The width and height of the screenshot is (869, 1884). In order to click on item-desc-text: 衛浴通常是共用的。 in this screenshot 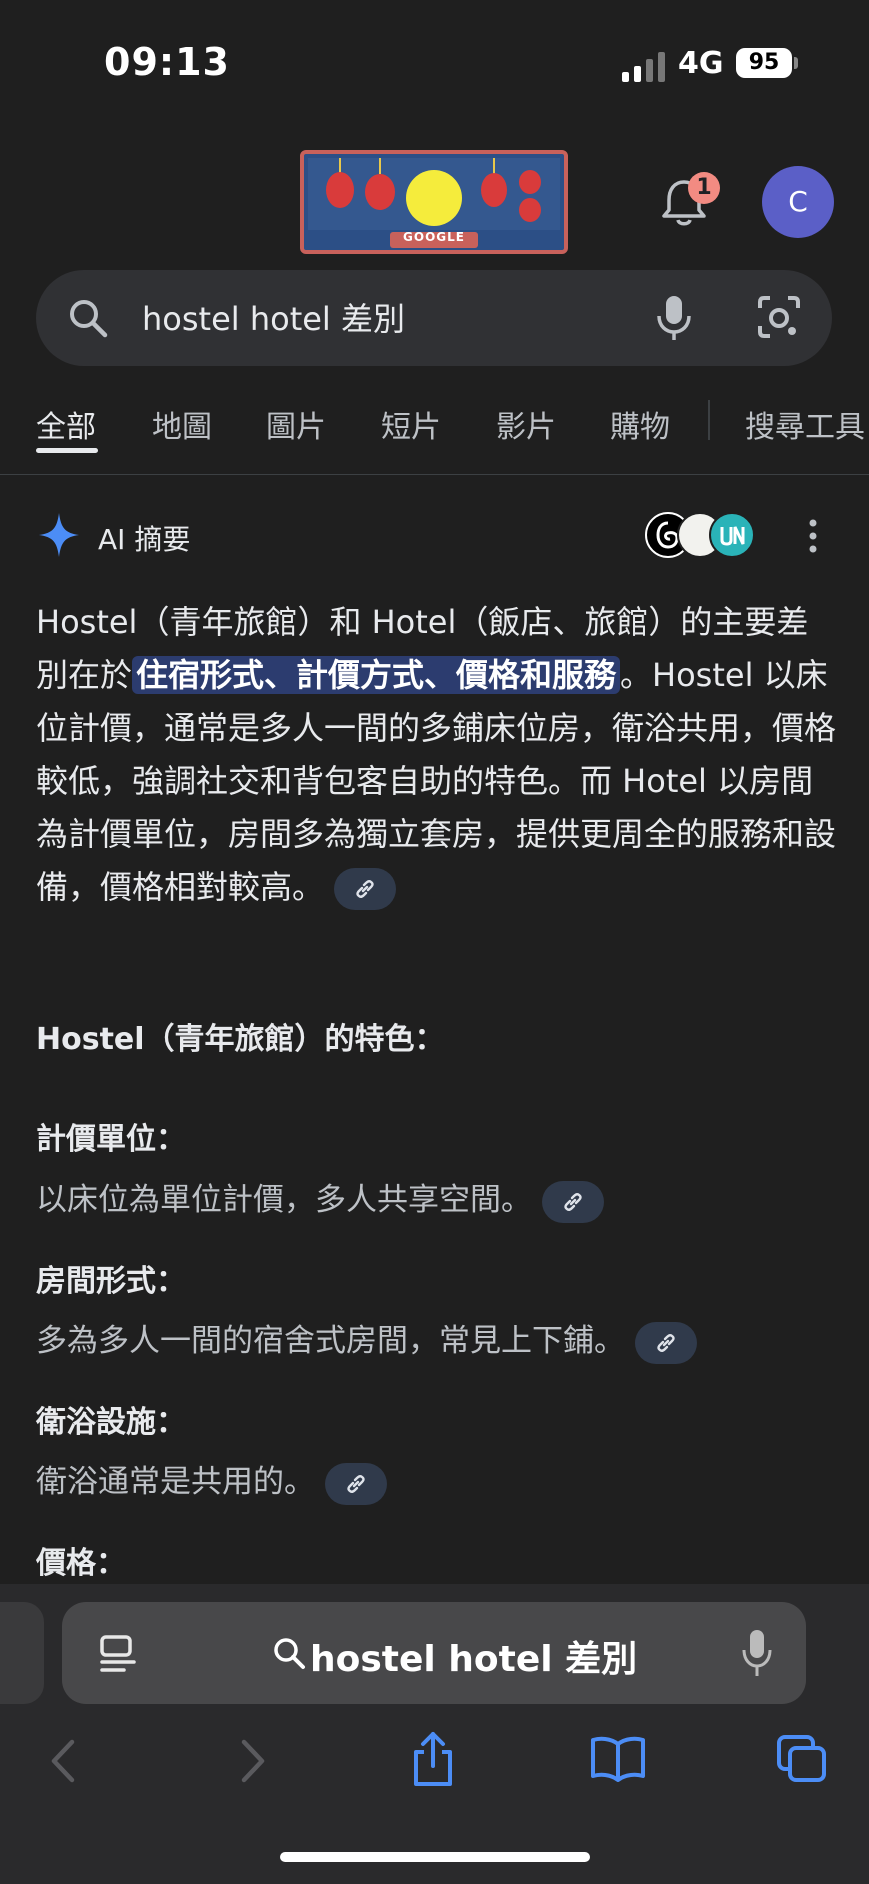, I will do `click(175, 1482)`.